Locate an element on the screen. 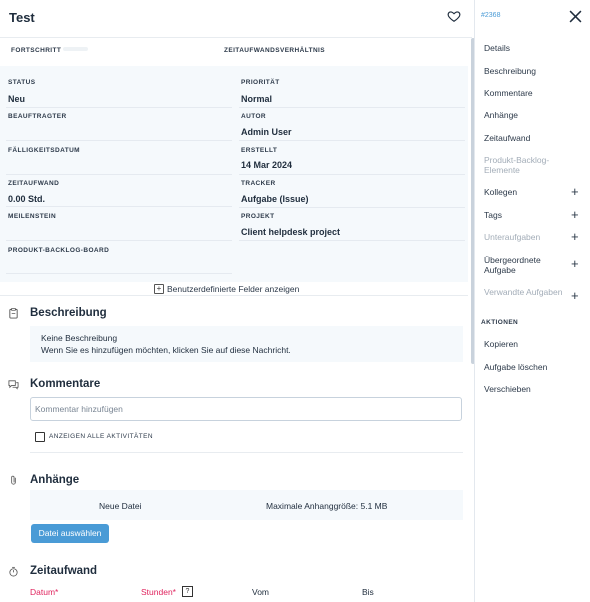  help-icon: ? is located at coordinates (187, 591).